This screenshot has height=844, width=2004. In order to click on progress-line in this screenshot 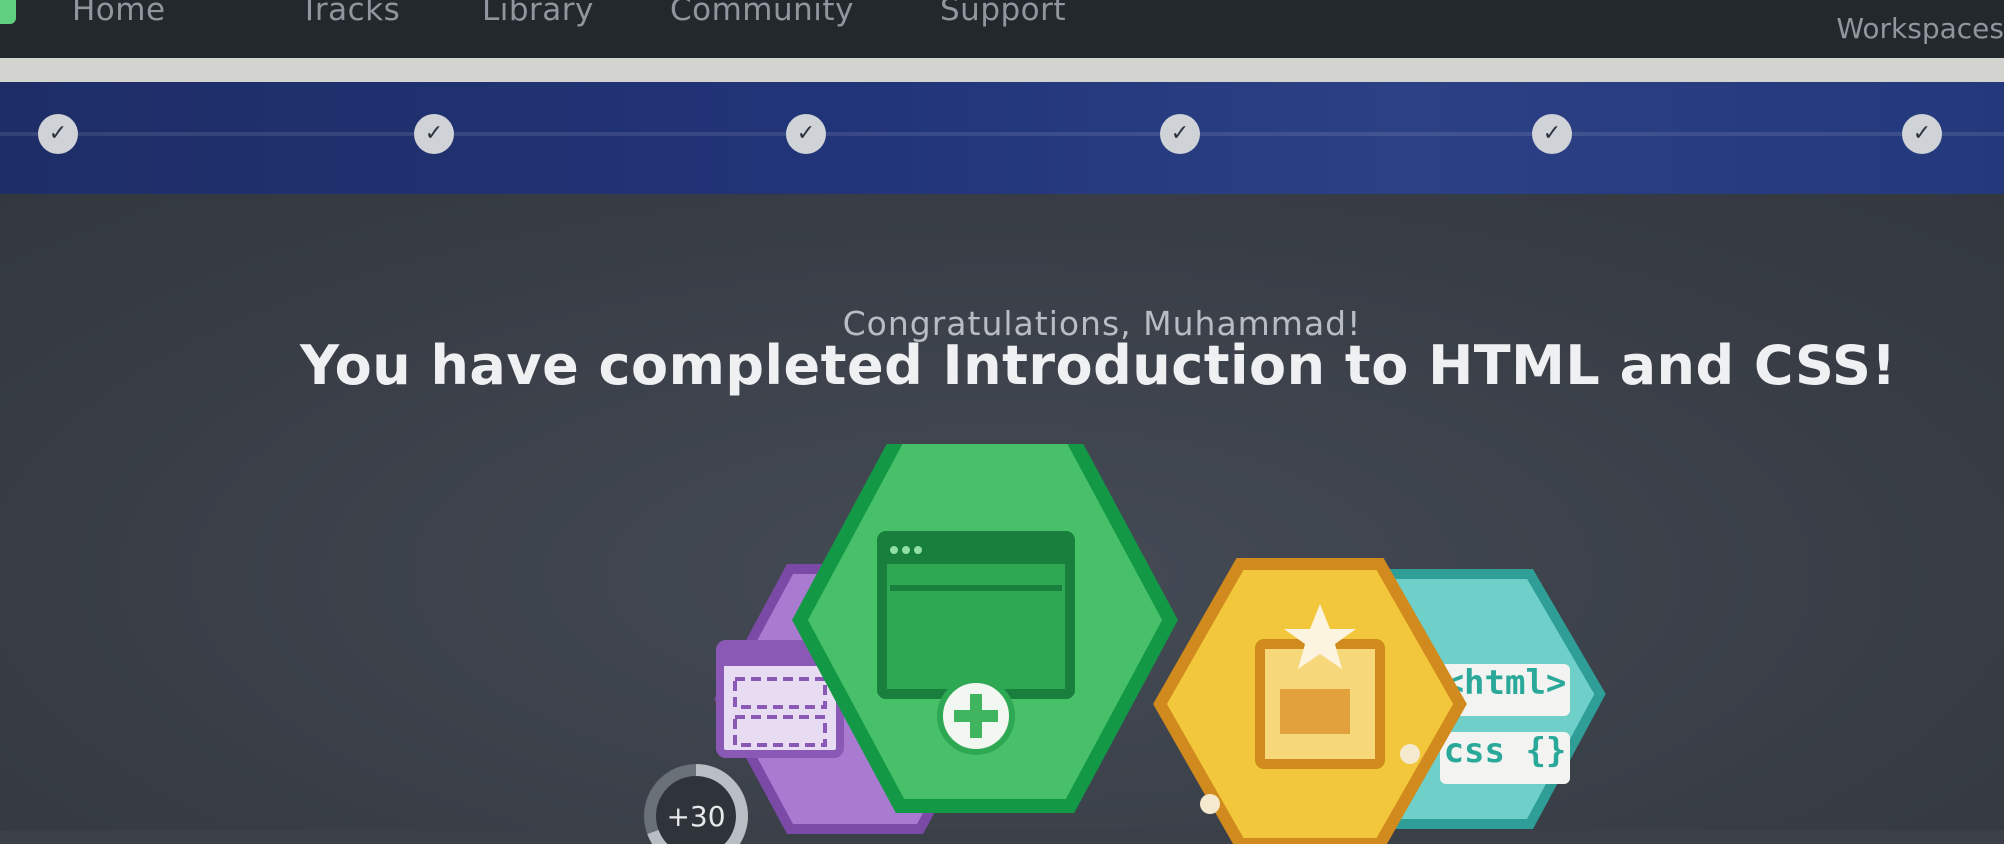, I will do `click(1002, 134)`.